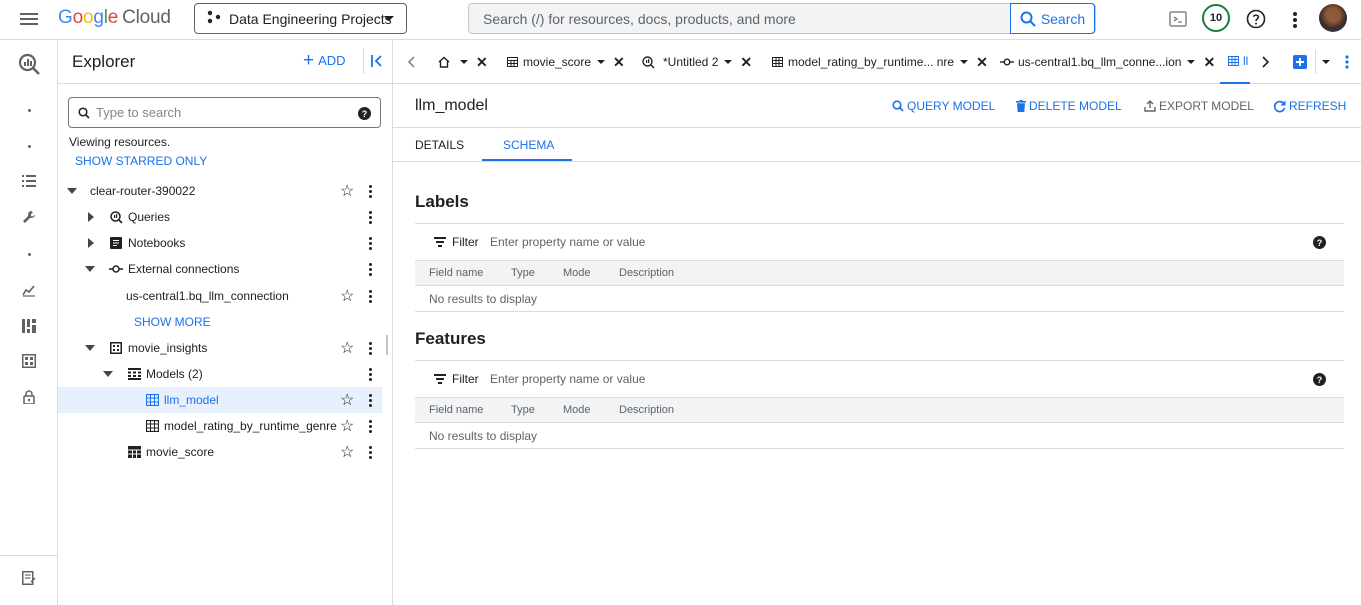 Image resolution: width=1361 pixels, height=605 pixels. I want to click on tree-item-queries: Queries, so click(220, 217).